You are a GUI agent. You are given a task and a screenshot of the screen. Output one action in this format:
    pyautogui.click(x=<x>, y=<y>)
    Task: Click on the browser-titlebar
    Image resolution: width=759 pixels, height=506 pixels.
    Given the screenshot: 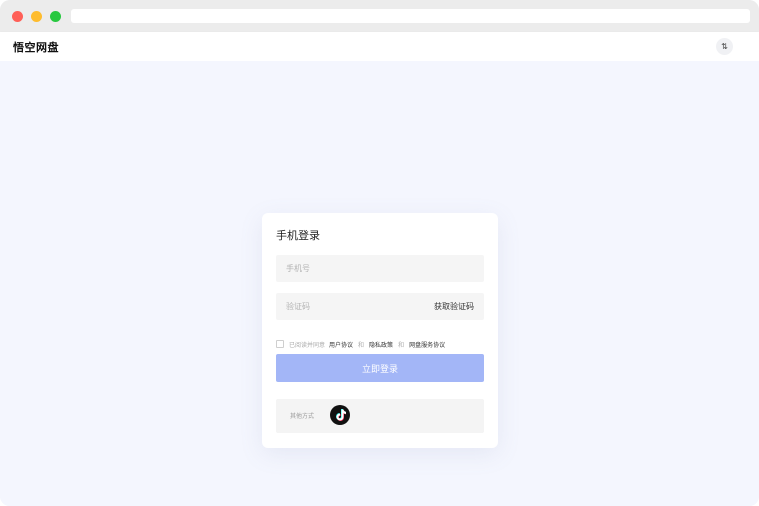 What is the action you would take?
    pyautogui.click(x=379, y=16)
    